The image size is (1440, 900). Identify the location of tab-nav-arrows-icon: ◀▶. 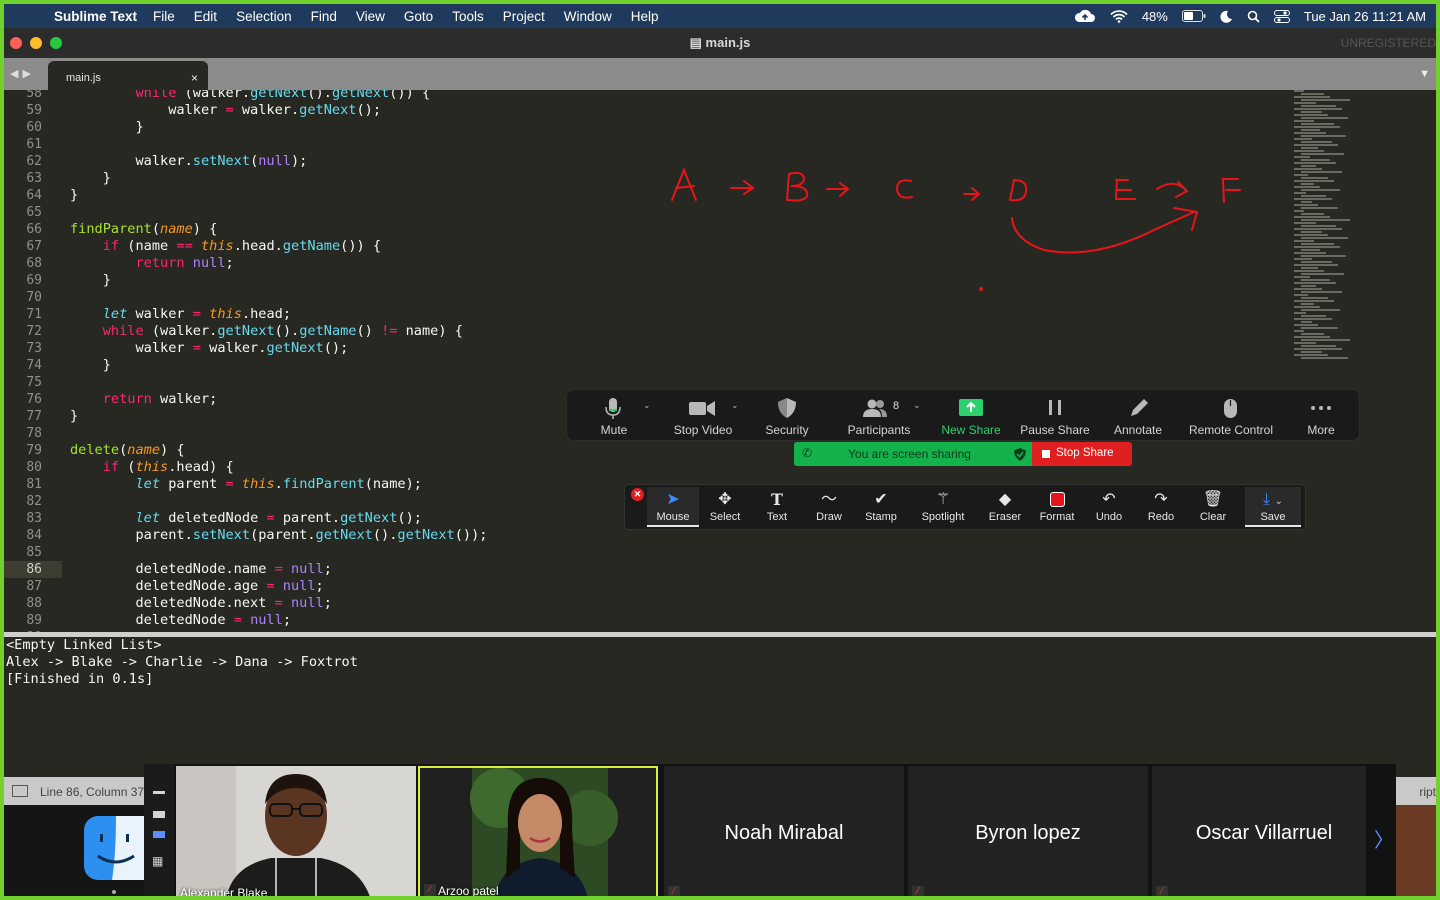
(22, 73).